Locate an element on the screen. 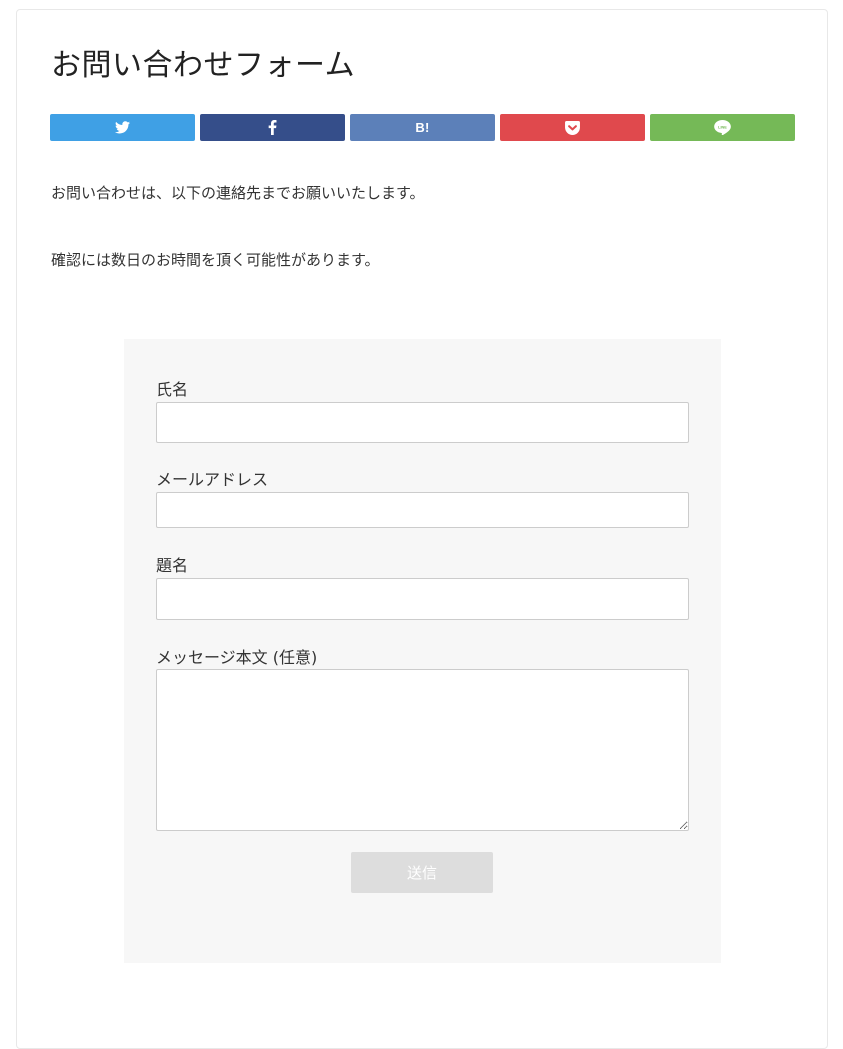 This screenshot has height=1049, width=843. svg-text: LINE is located at coordinates (722, 127).